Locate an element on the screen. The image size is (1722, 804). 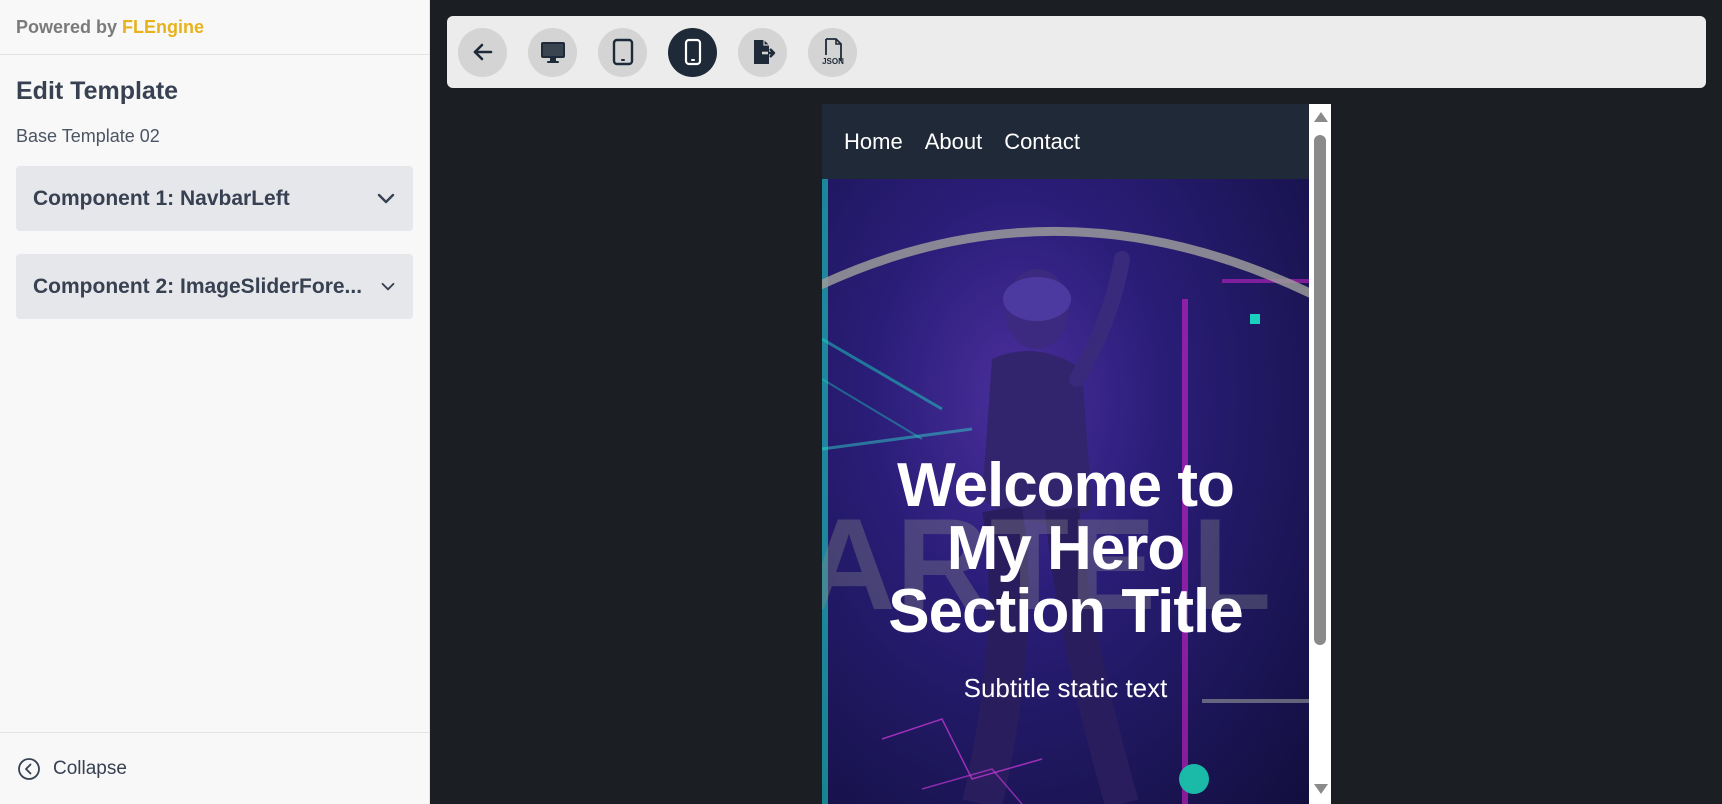
json-file-icon: JSON is located at coordinates (833, 52).